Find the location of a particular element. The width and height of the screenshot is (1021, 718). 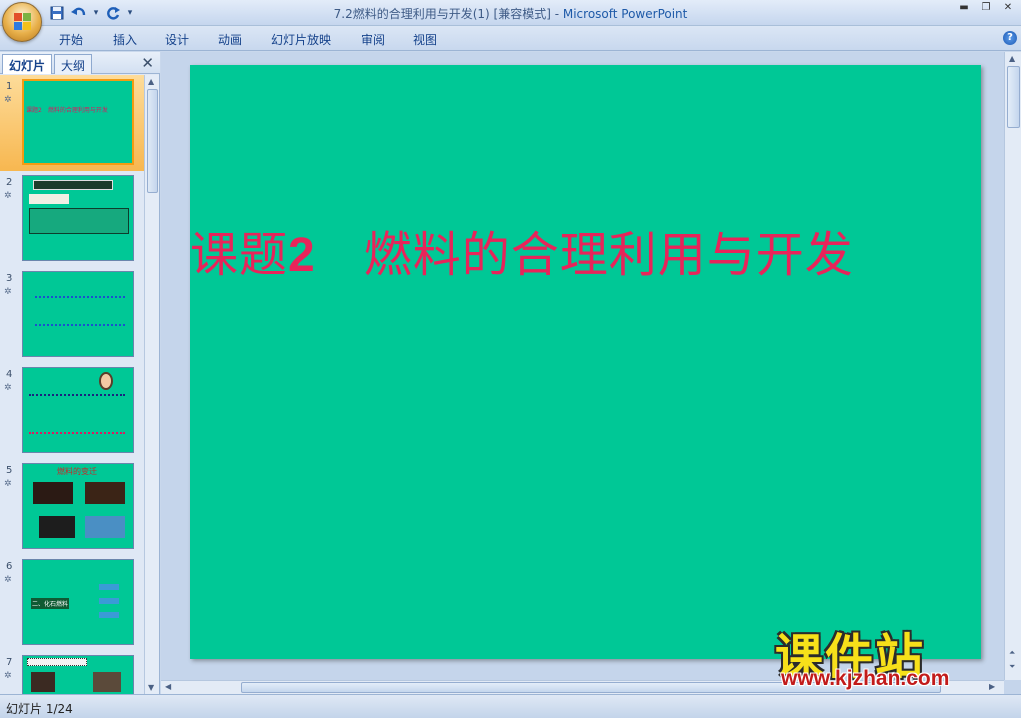

thumbnail-scrollbar: ▲ ▼ is located at coordinates (151, 384).